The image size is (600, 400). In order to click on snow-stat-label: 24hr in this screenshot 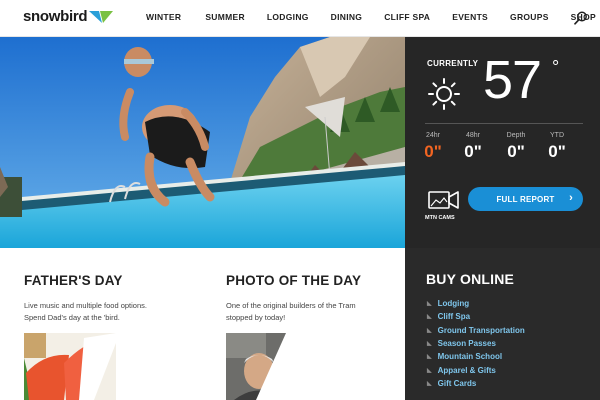, I will do `click(432, 135)`.